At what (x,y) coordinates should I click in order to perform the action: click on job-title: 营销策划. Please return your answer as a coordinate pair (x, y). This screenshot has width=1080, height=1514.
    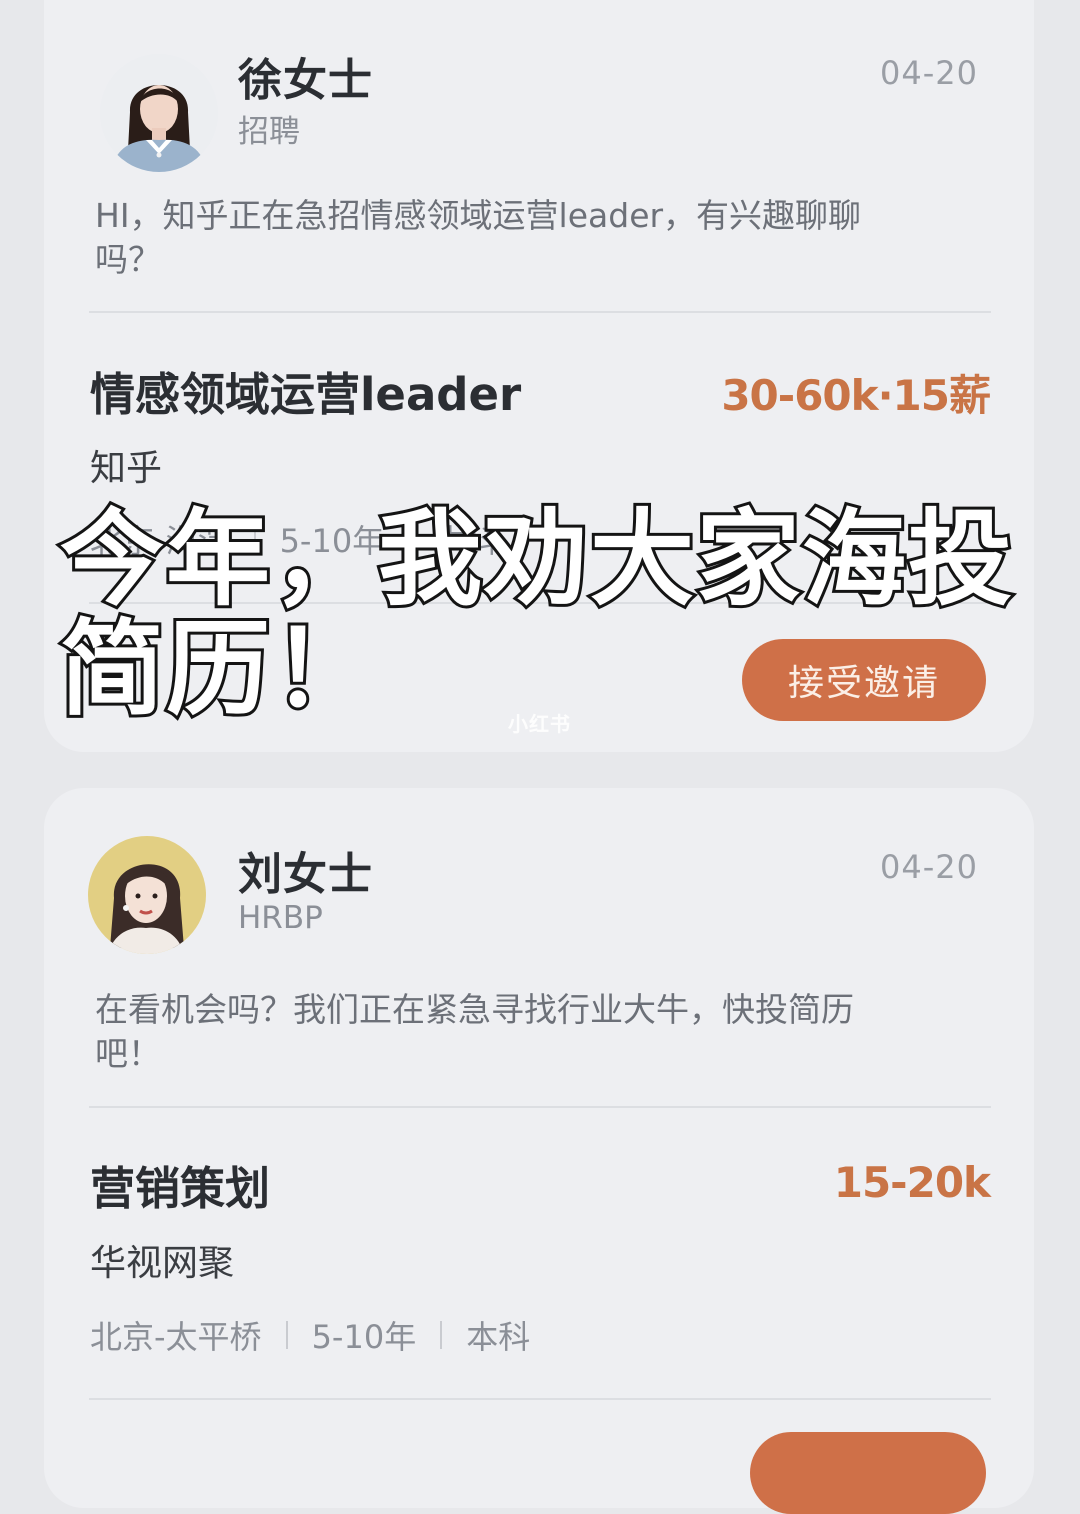
    Looking at the image, I should click on (180, 1184).